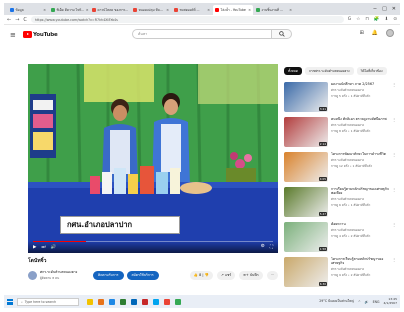  Describe the element at coordinates (306, 132) in the screenshot. I see `video-thumbnail: 2:14` at that location.